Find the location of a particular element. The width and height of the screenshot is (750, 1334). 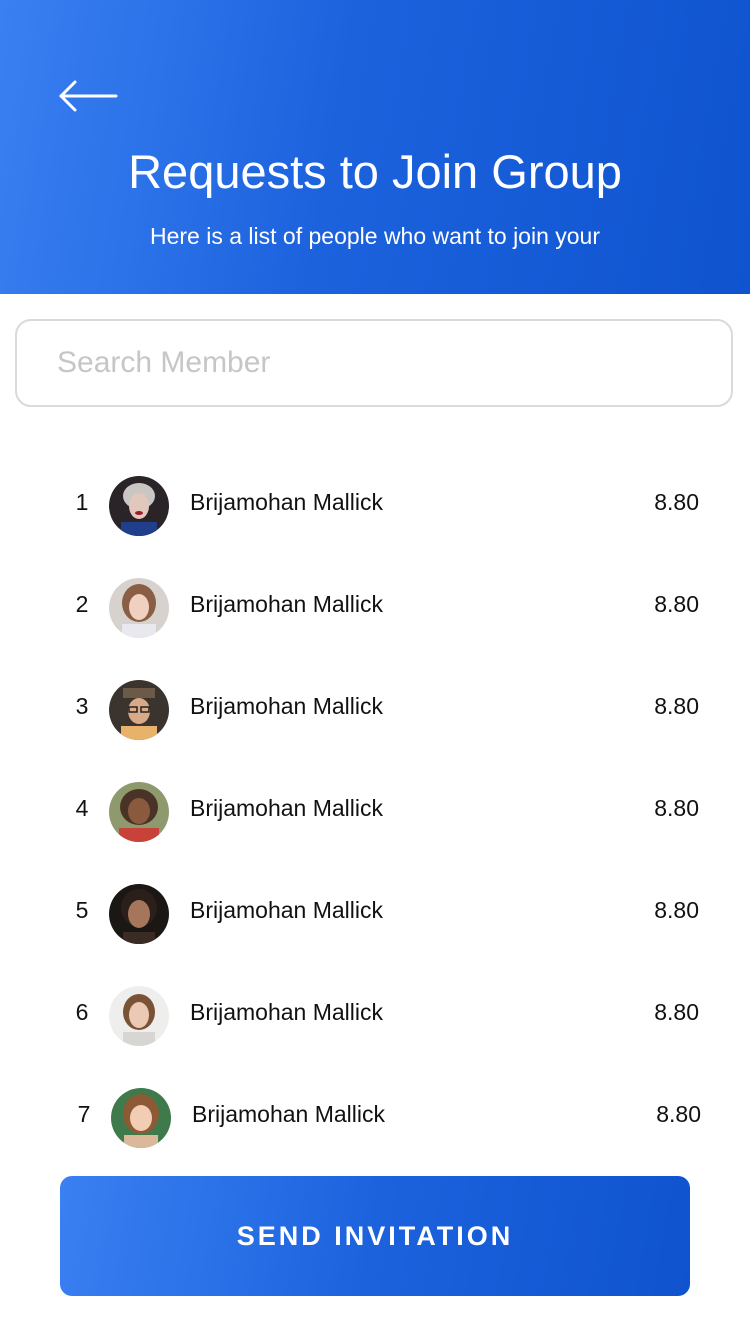

member-row: 1 Brijamohan Mallick 8.80 is located at coordinates (375, 501).